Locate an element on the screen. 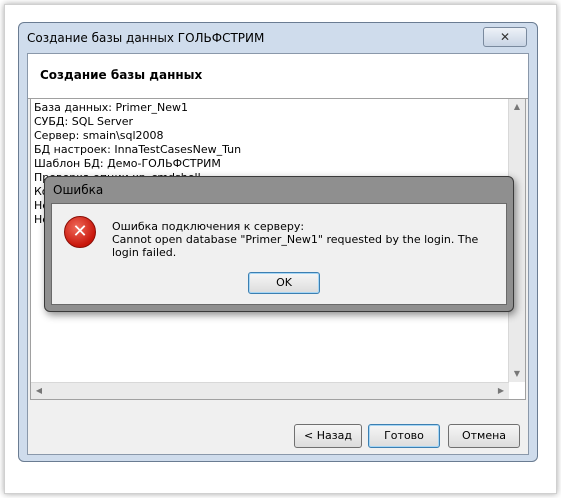 The image size is (561, 498). close-button: ✕ is located at coordinates (505, 37).